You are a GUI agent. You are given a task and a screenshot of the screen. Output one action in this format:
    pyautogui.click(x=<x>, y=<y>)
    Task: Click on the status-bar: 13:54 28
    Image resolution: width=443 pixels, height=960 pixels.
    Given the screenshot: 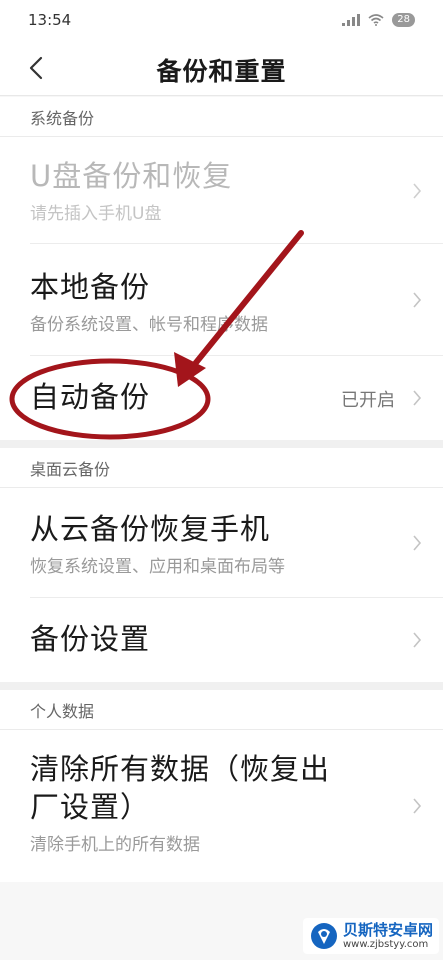 What is the action you would take?
    pyautogui.click(x=221, y=20)
    